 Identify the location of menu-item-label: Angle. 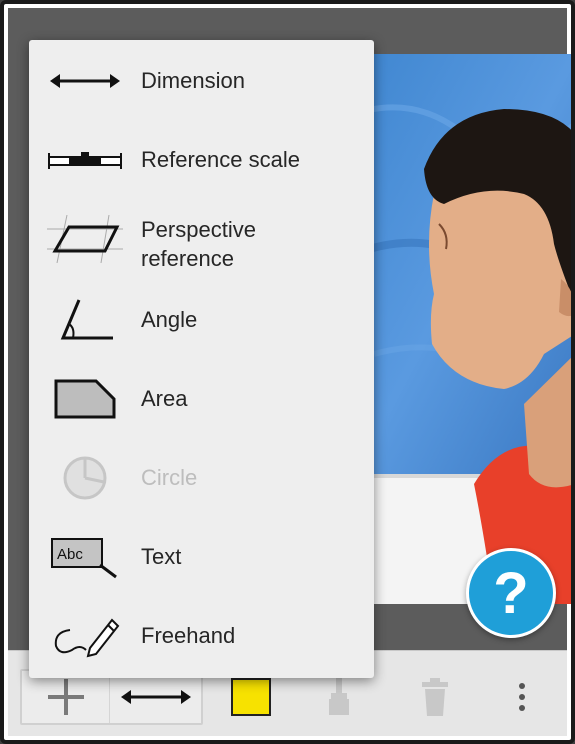
(169, 319).